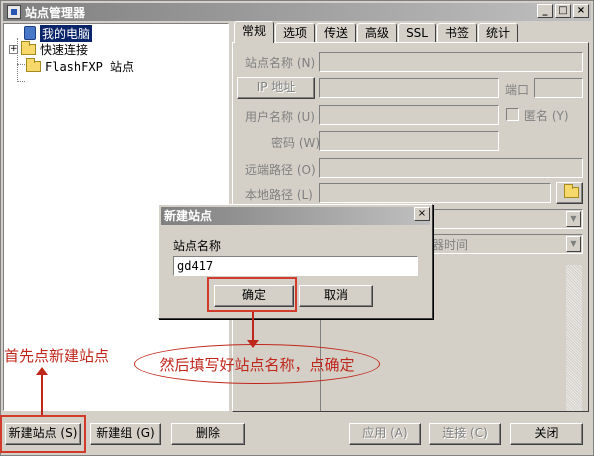  I want to click on tree-item-quick-connect: + 快速连接, so click(49, 48).